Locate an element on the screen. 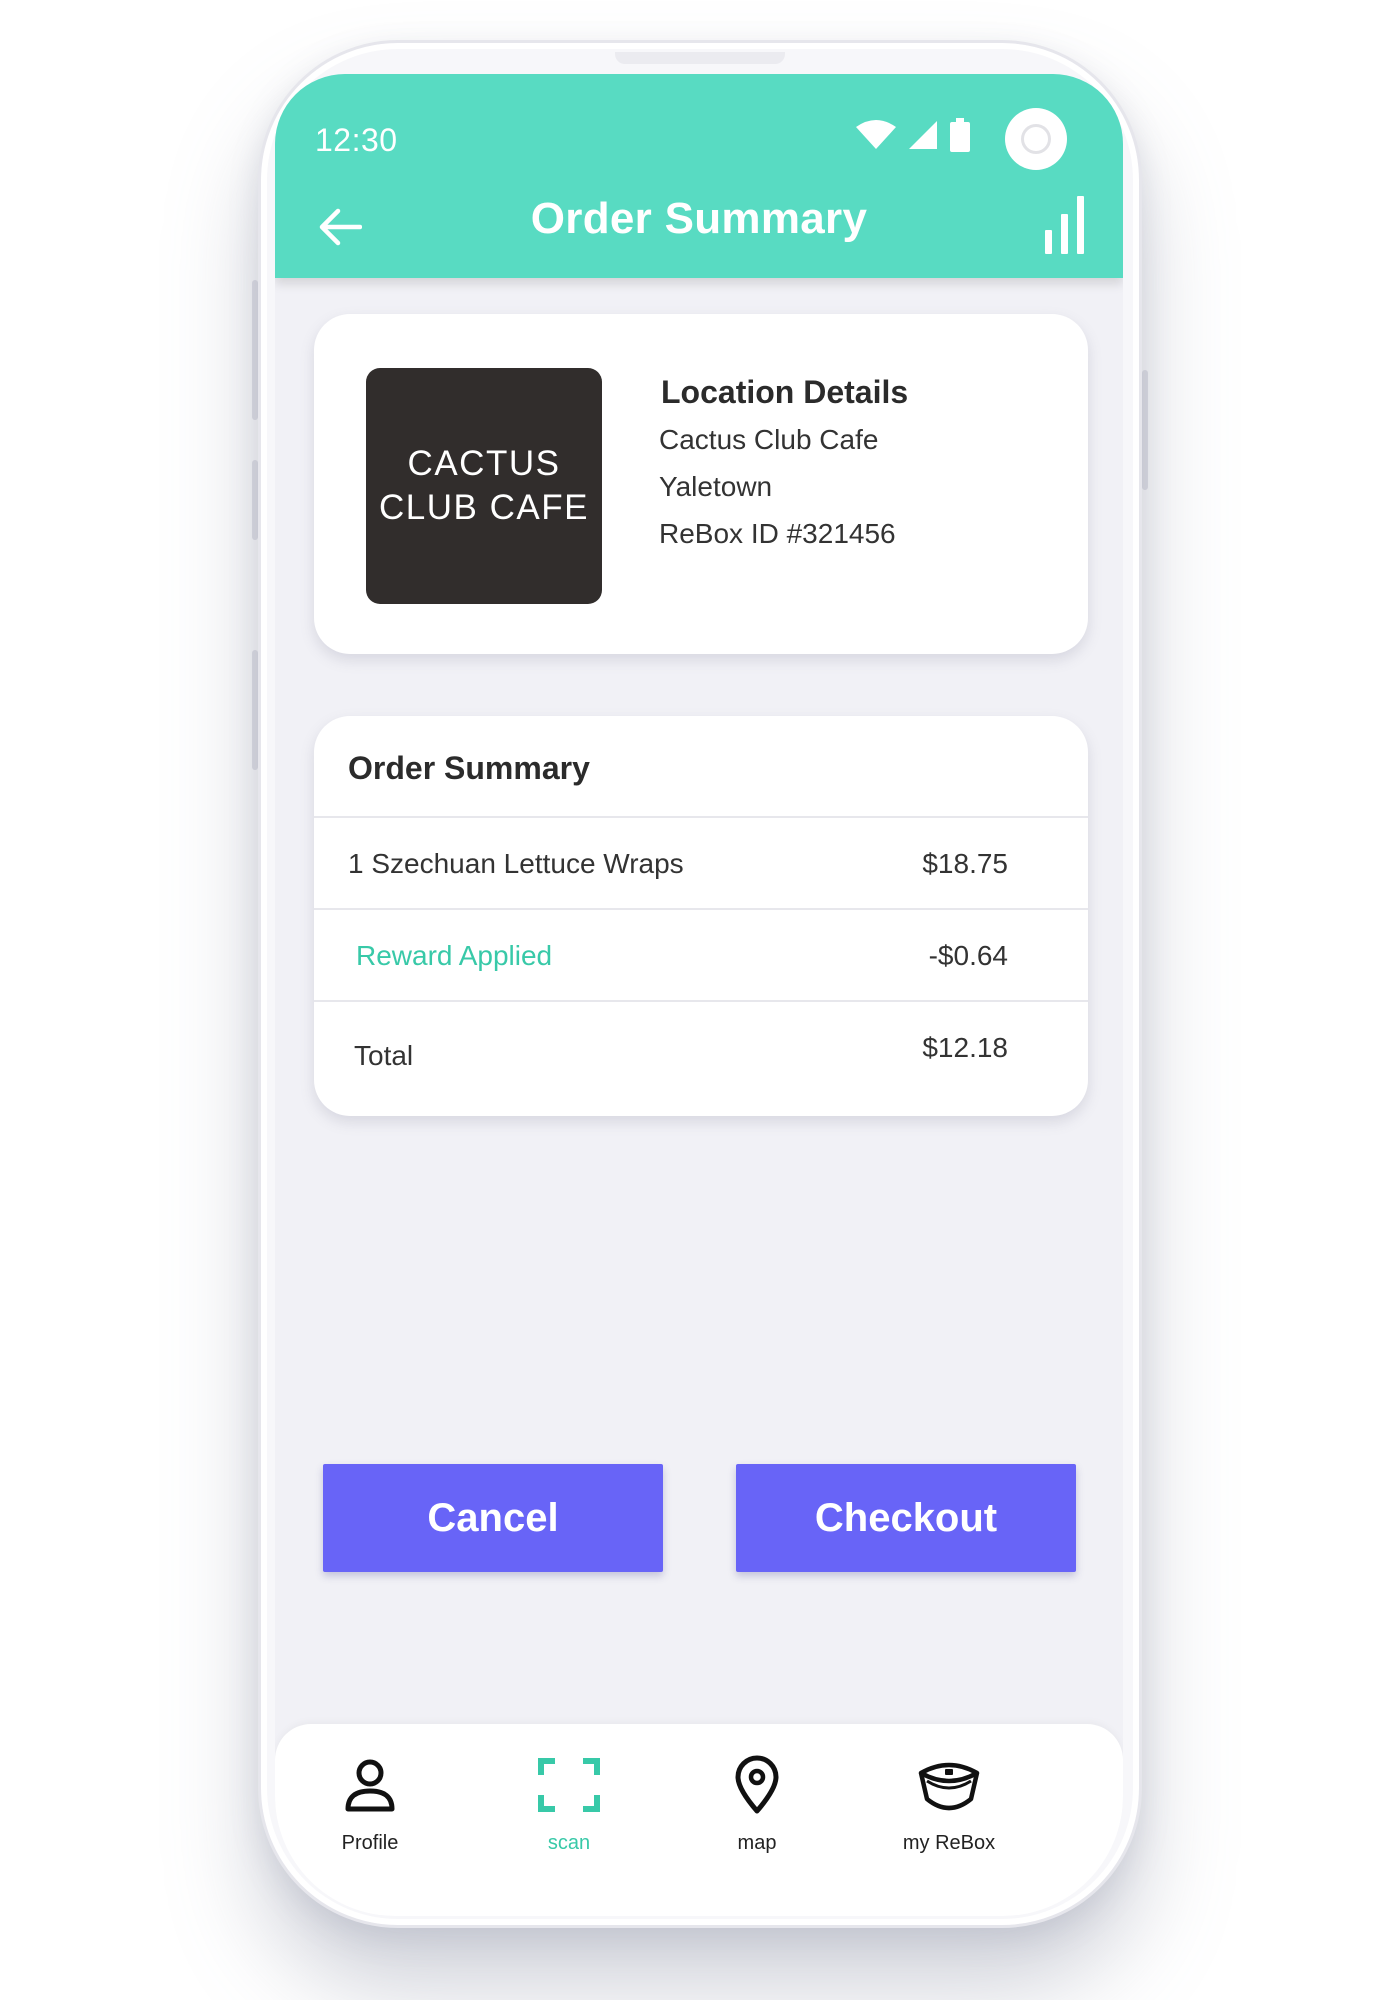 Image resolution: width=1400 pixels, height=2000 pixels. rebox-id: ReBox ID #321456 is located at coordinates (777, 533).